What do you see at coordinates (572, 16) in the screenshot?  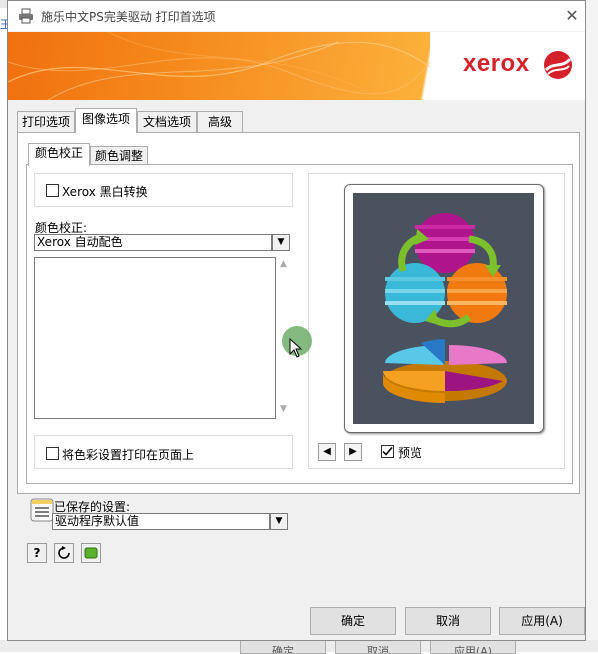 I see `close-button: ✕` at bounding box center [572, 16].